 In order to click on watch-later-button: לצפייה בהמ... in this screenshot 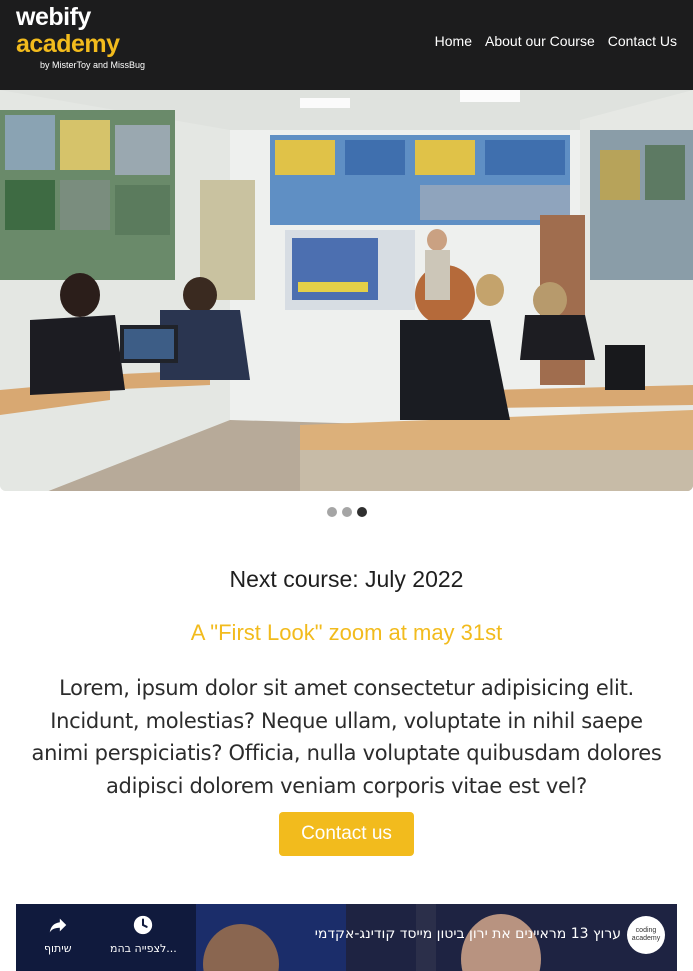, I will do `click(143, 934)`.